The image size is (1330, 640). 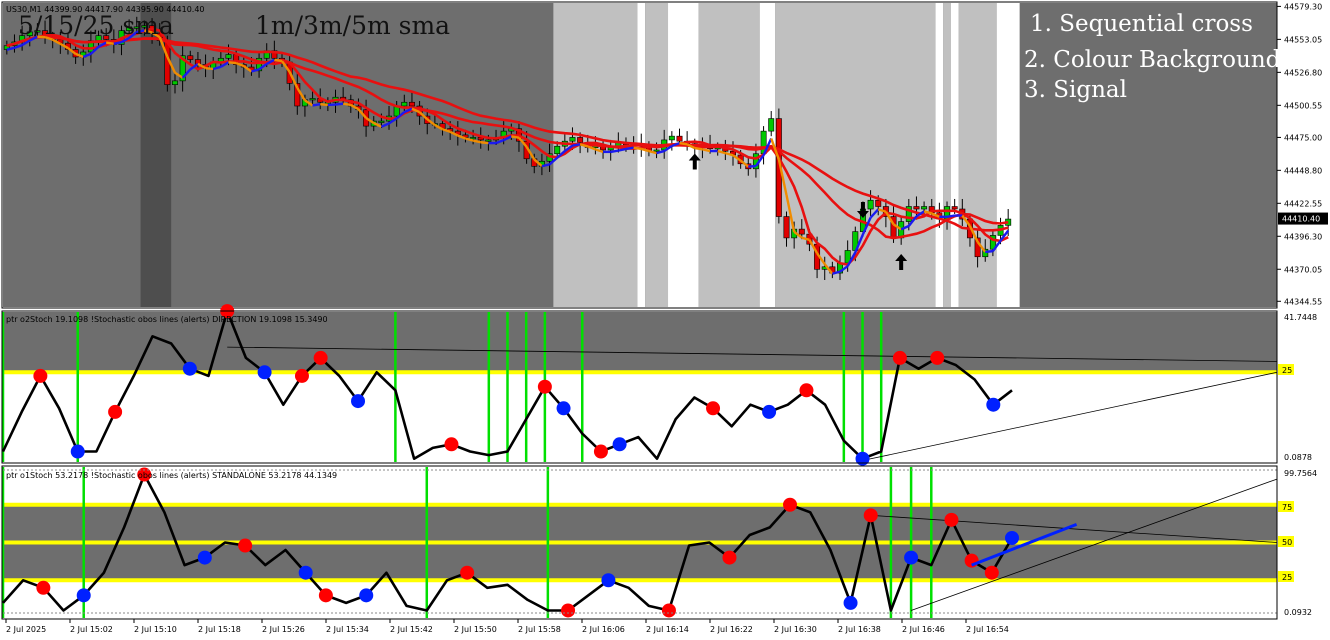 I want to click on sub2-axis-bottom: 0.0932, so click(x=1298, y=612).